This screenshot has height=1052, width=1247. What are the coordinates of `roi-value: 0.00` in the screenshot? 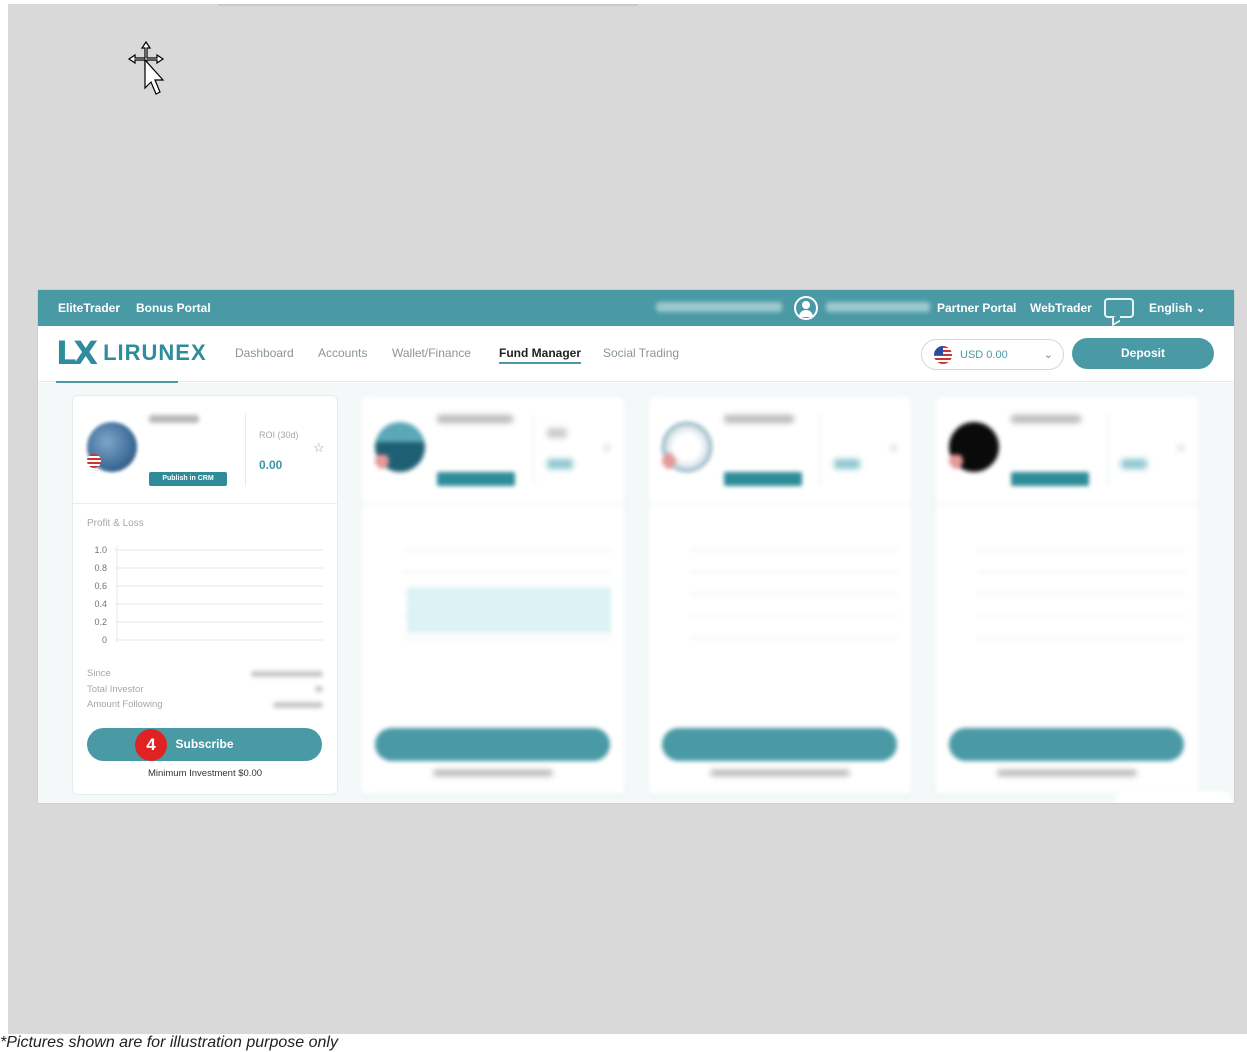 It's located at (271, 465).